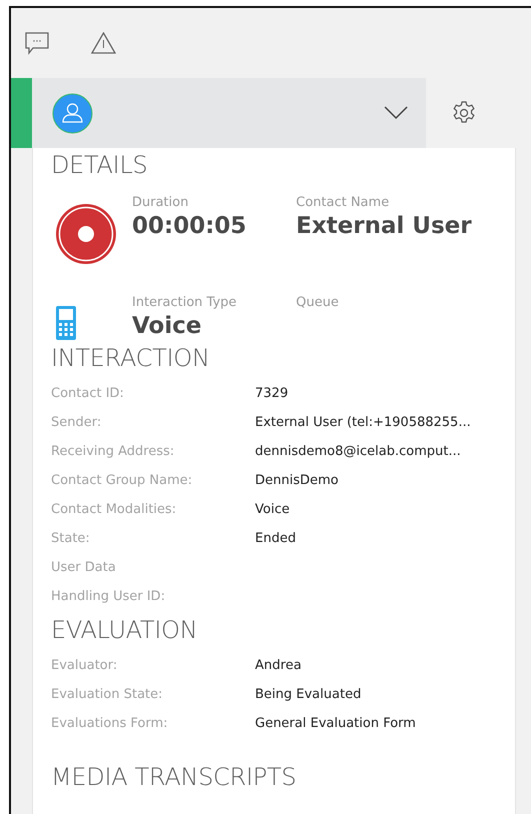 The image size is (531, 814). I want to click on field-label: Handling User ID:, so click(108, 597).